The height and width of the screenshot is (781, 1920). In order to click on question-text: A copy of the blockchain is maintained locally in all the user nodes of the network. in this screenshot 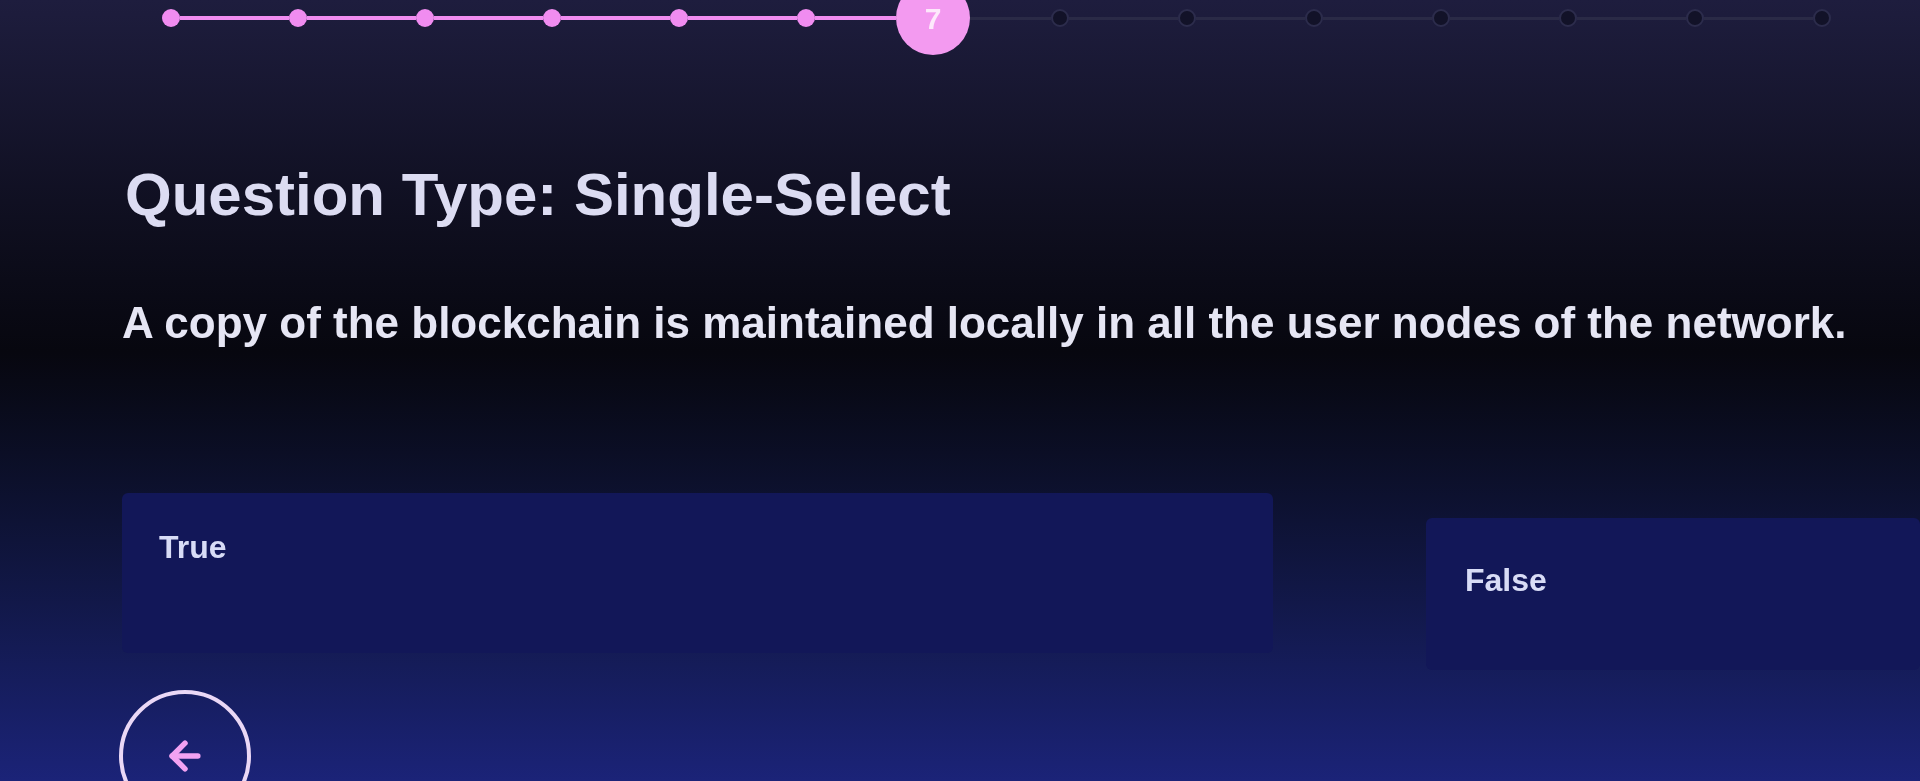, I will do `click(985, 323)`.